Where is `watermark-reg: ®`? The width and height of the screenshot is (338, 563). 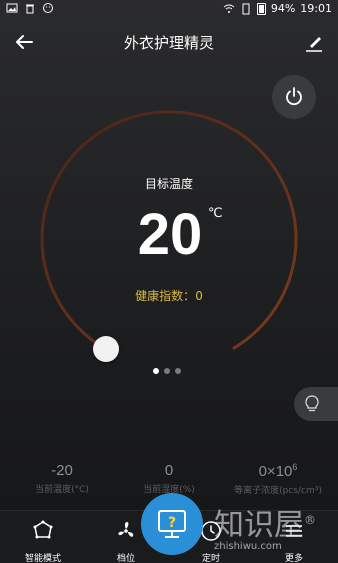 watermark-reg: ® is located at coordinates (310, 520).